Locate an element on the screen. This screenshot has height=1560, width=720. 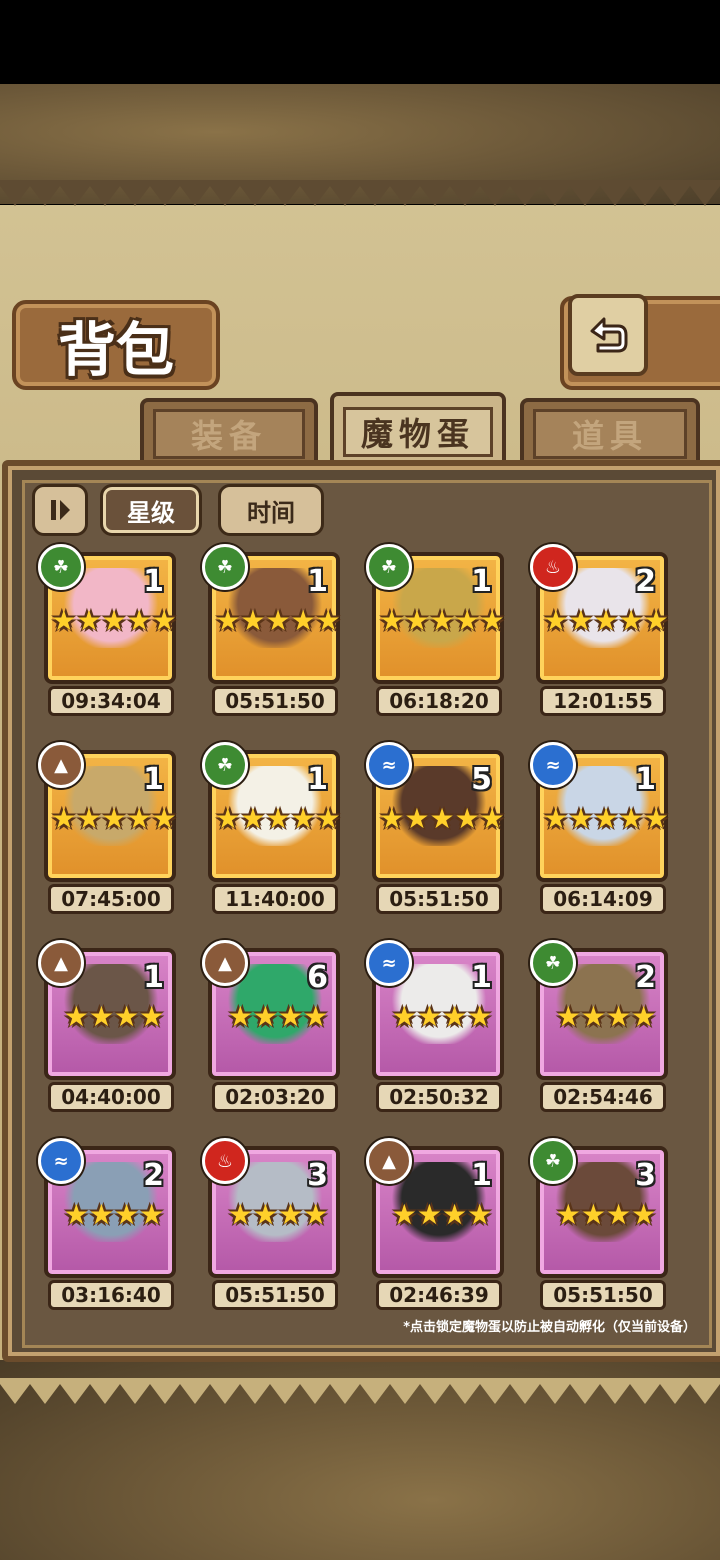
back-button is located at coordinates (608, 335).